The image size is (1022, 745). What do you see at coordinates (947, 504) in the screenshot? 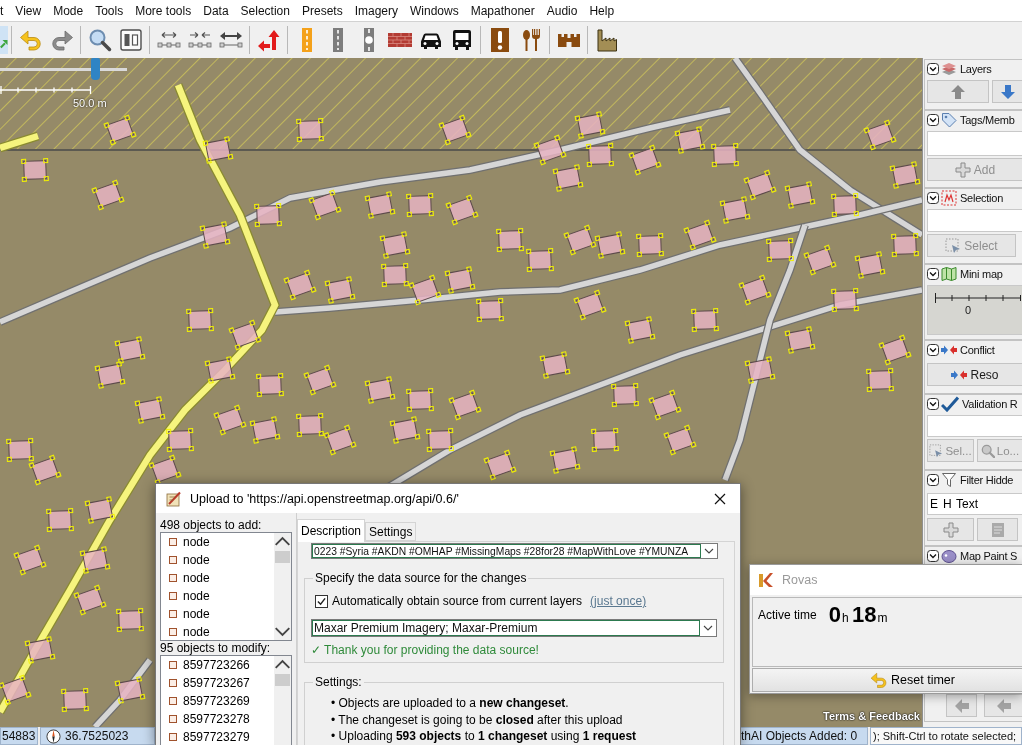
I see `column-header: H` at bounding box center [947, 504].